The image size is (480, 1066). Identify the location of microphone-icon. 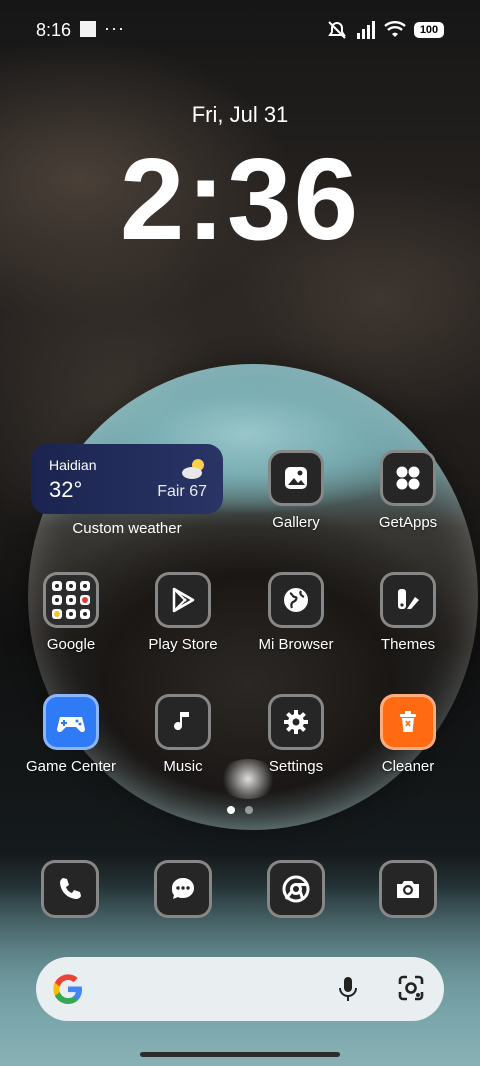
(348, 989).